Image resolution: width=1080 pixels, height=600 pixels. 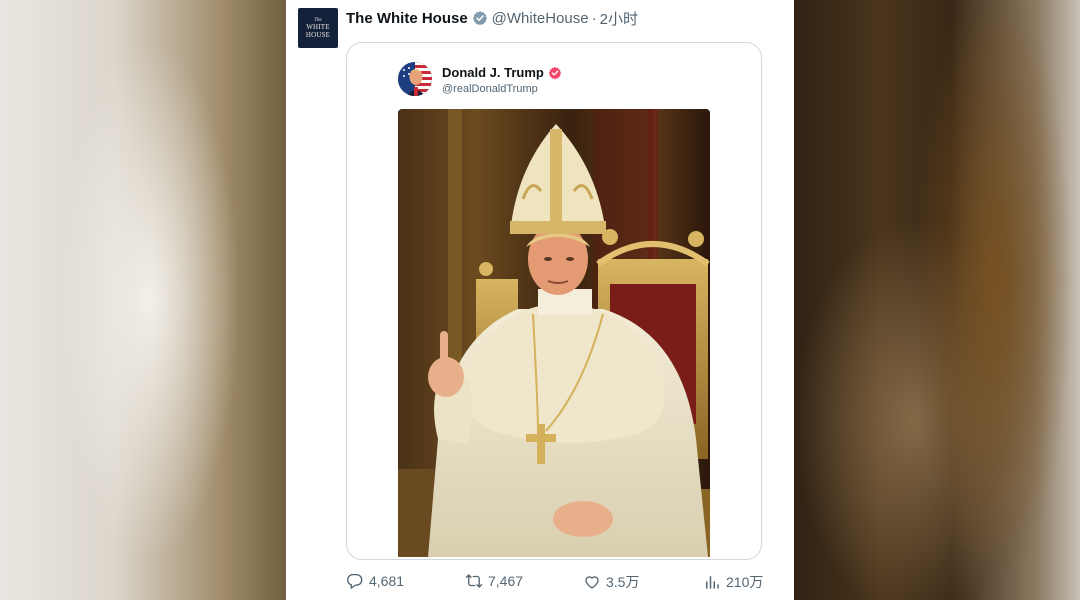 I want to click on post-timestamp: 2小时, so click(x=619, y=18).